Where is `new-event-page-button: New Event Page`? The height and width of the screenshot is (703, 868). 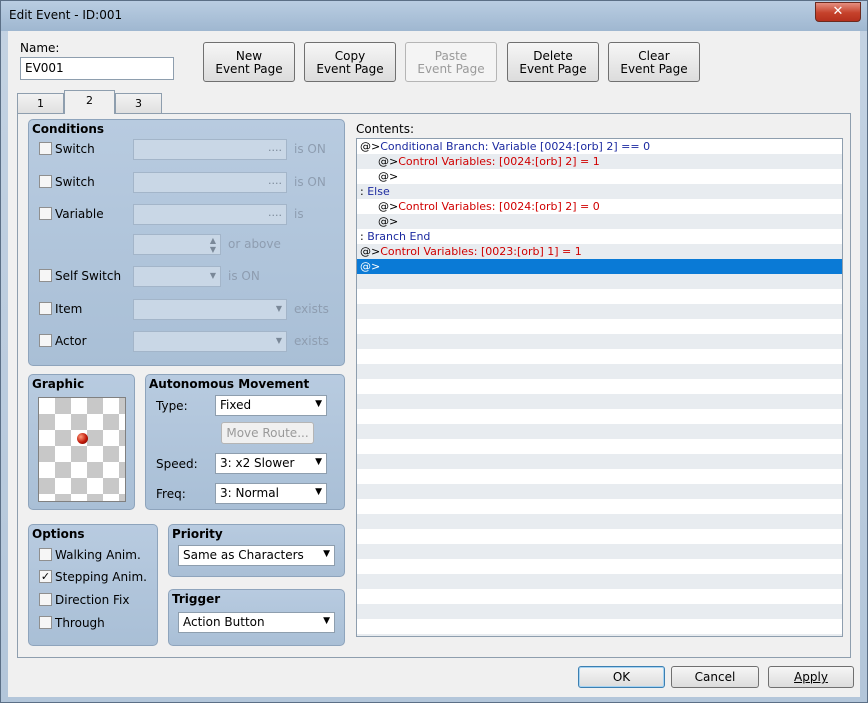
new-event-page-button: New Event Page is located at coordinates (249, 62).